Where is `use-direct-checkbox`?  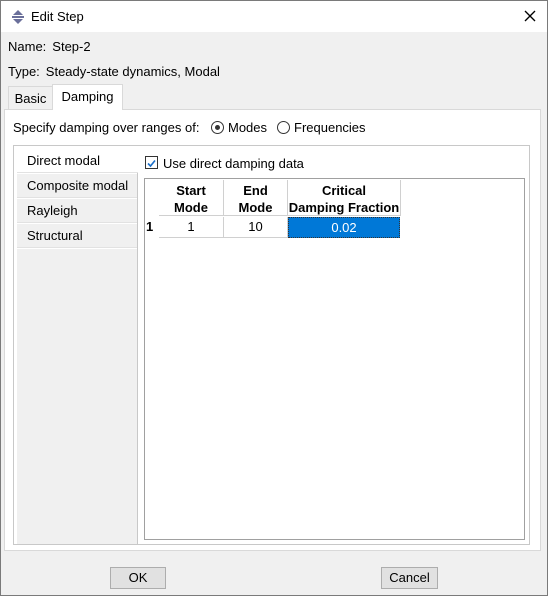 use-direct-checkbox is located at coordinates (151, 162).